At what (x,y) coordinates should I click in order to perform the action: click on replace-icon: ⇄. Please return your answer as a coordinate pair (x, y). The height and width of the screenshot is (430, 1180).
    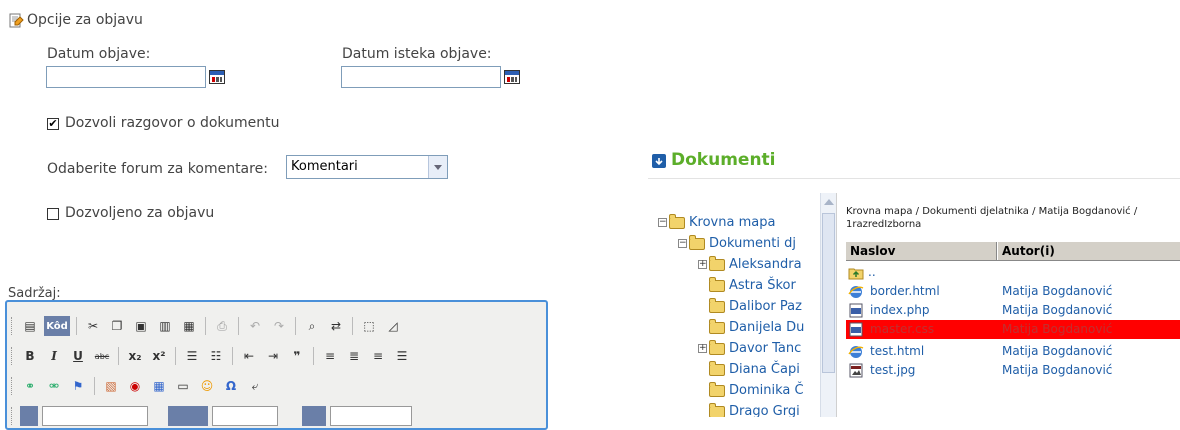
    Looking at the image, I should click on (336, 326).